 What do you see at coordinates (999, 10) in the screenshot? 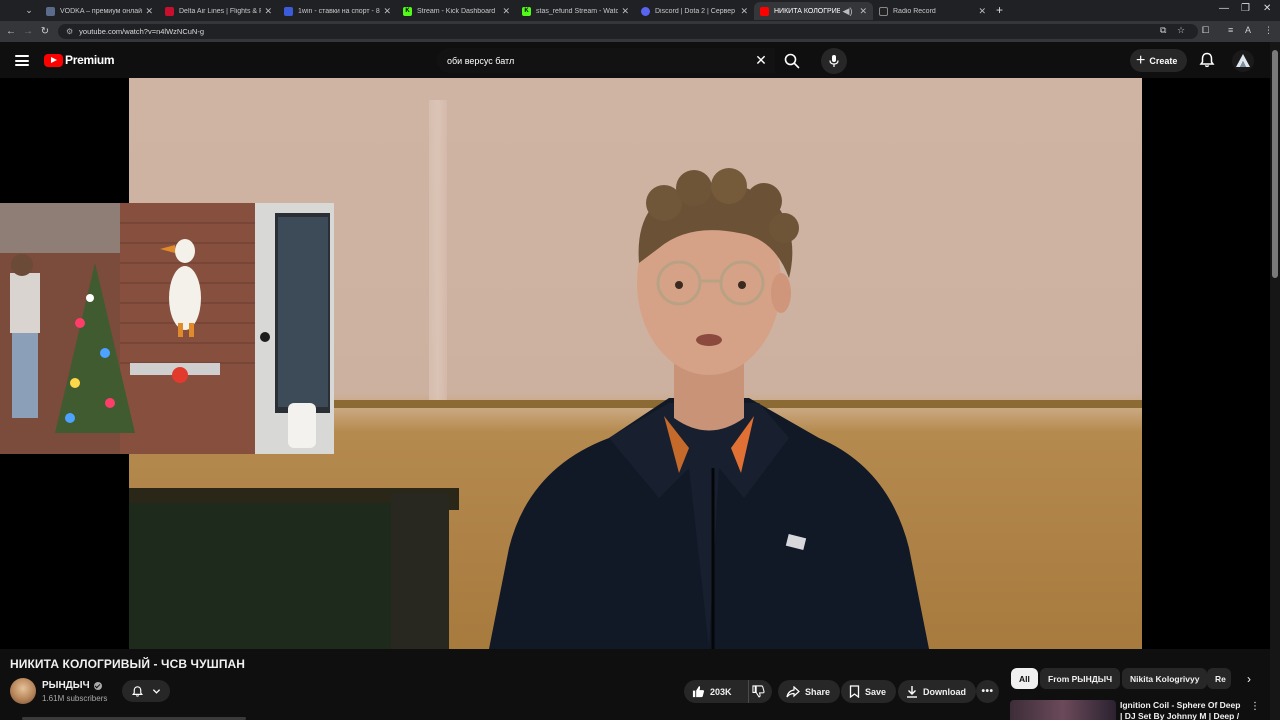
I see `new-tab-button: +` at bounding box center [999, 10].